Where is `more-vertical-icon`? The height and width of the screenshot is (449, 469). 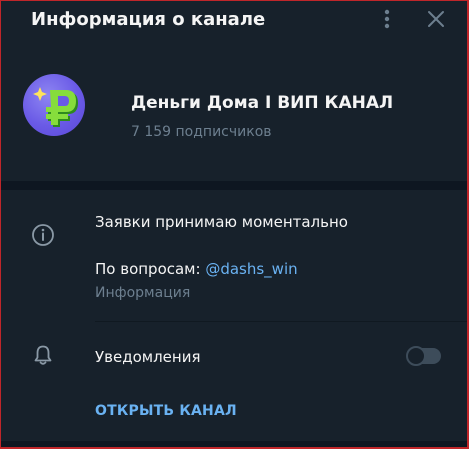 more-vertical-icon is located at coordinates (387, 19).